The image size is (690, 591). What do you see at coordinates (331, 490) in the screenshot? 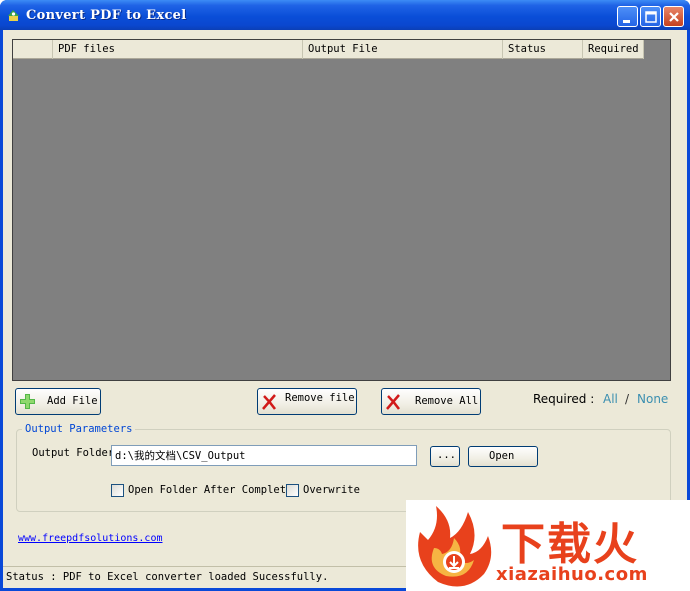
I see `overwrite-label: Overwrite` at bounding box center [331, 490].